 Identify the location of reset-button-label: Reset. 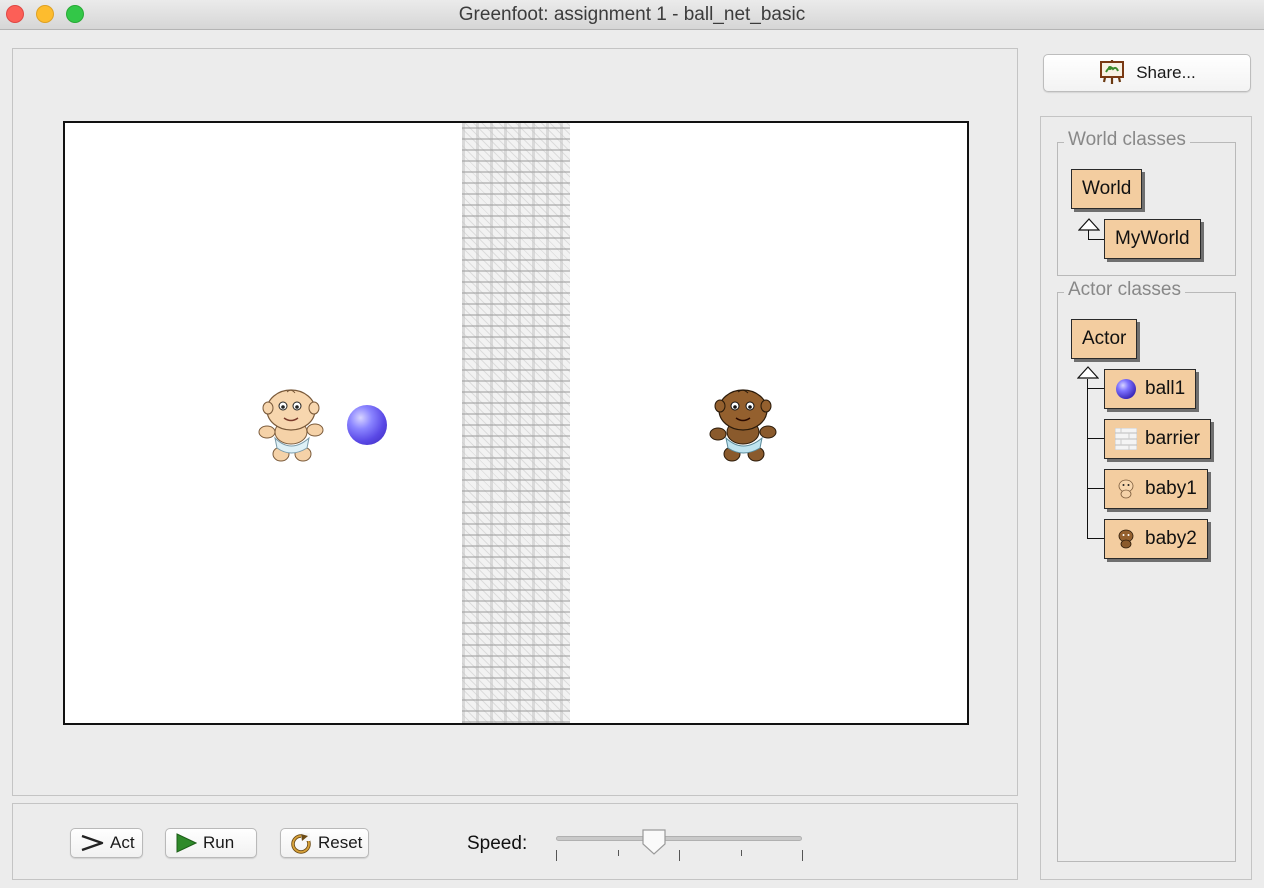
(340, 842).